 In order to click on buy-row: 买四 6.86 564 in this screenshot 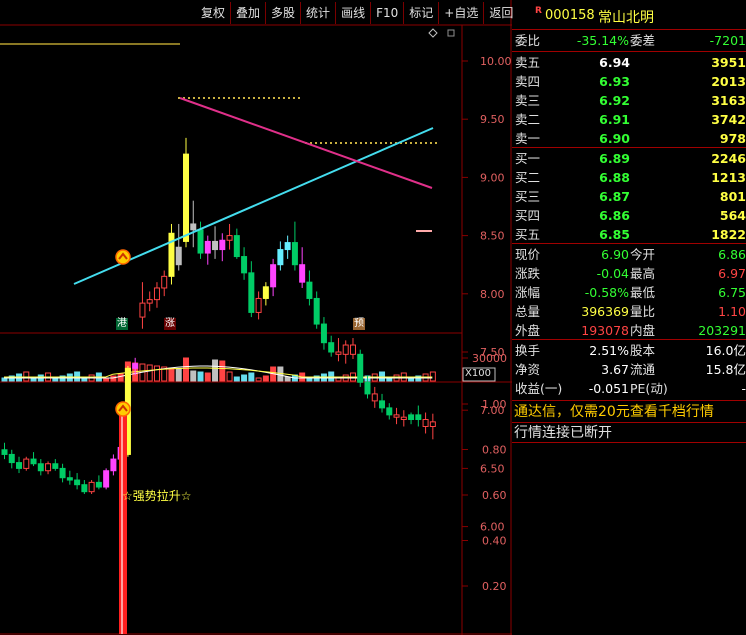, I will do `click(629, 215)`.